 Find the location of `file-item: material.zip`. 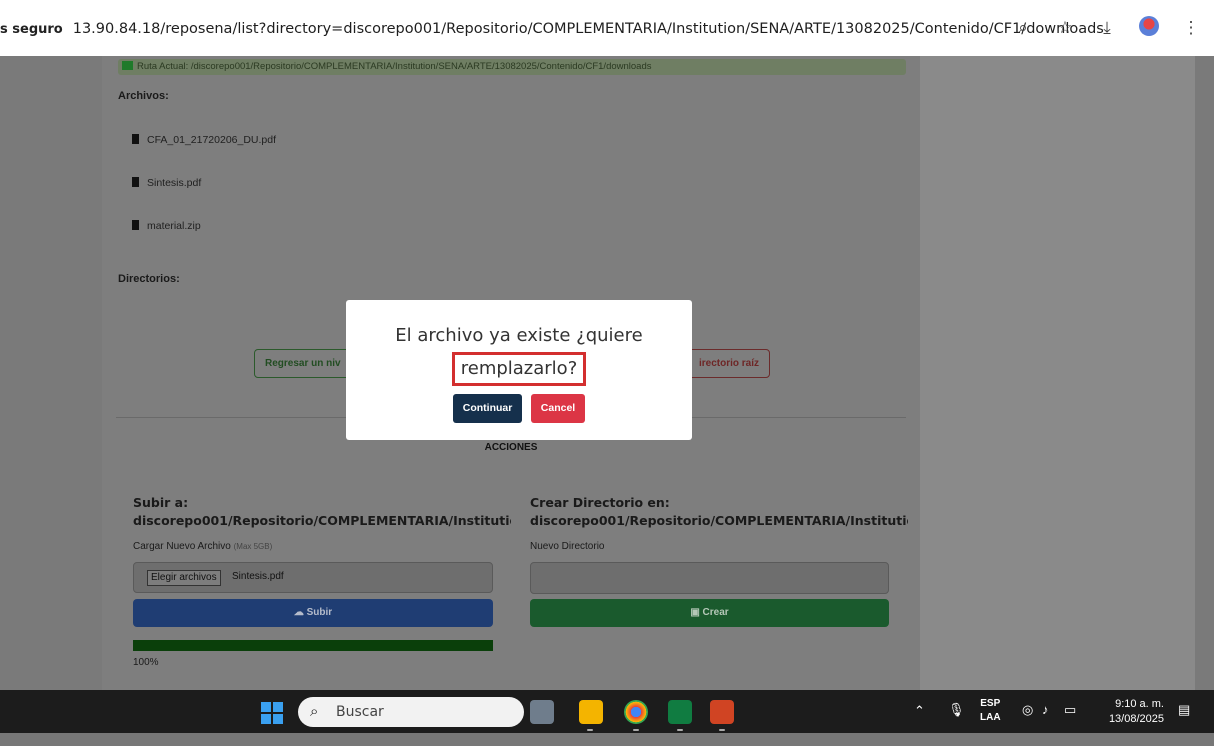

file-item: material.zip is located at coordinates (166, 226).